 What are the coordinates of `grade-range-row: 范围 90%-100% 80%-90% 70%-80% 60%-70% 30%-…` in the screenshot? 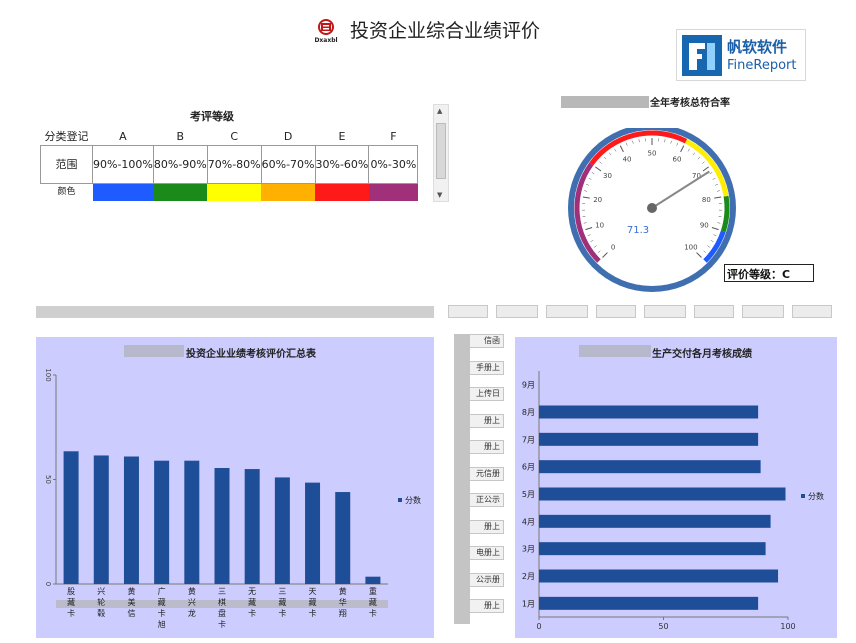 It's located at (229, 164).